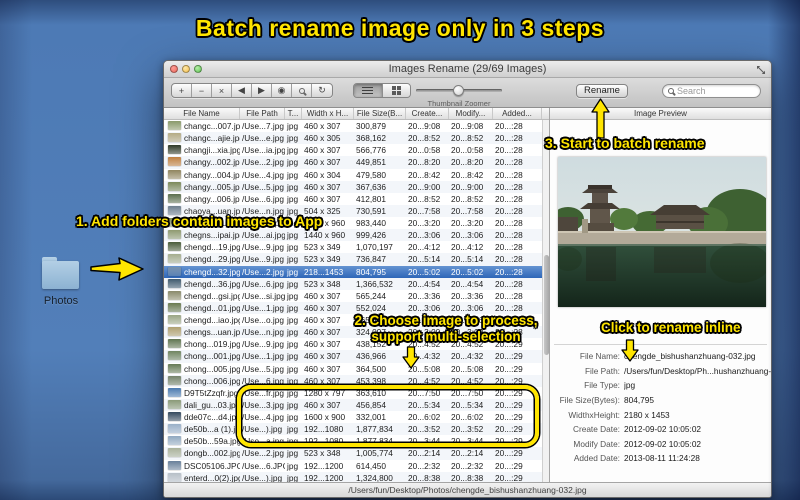 The width and height of the screenshot is (800, 500). I want to click on column-header-1: File Name, so click(202, 113).